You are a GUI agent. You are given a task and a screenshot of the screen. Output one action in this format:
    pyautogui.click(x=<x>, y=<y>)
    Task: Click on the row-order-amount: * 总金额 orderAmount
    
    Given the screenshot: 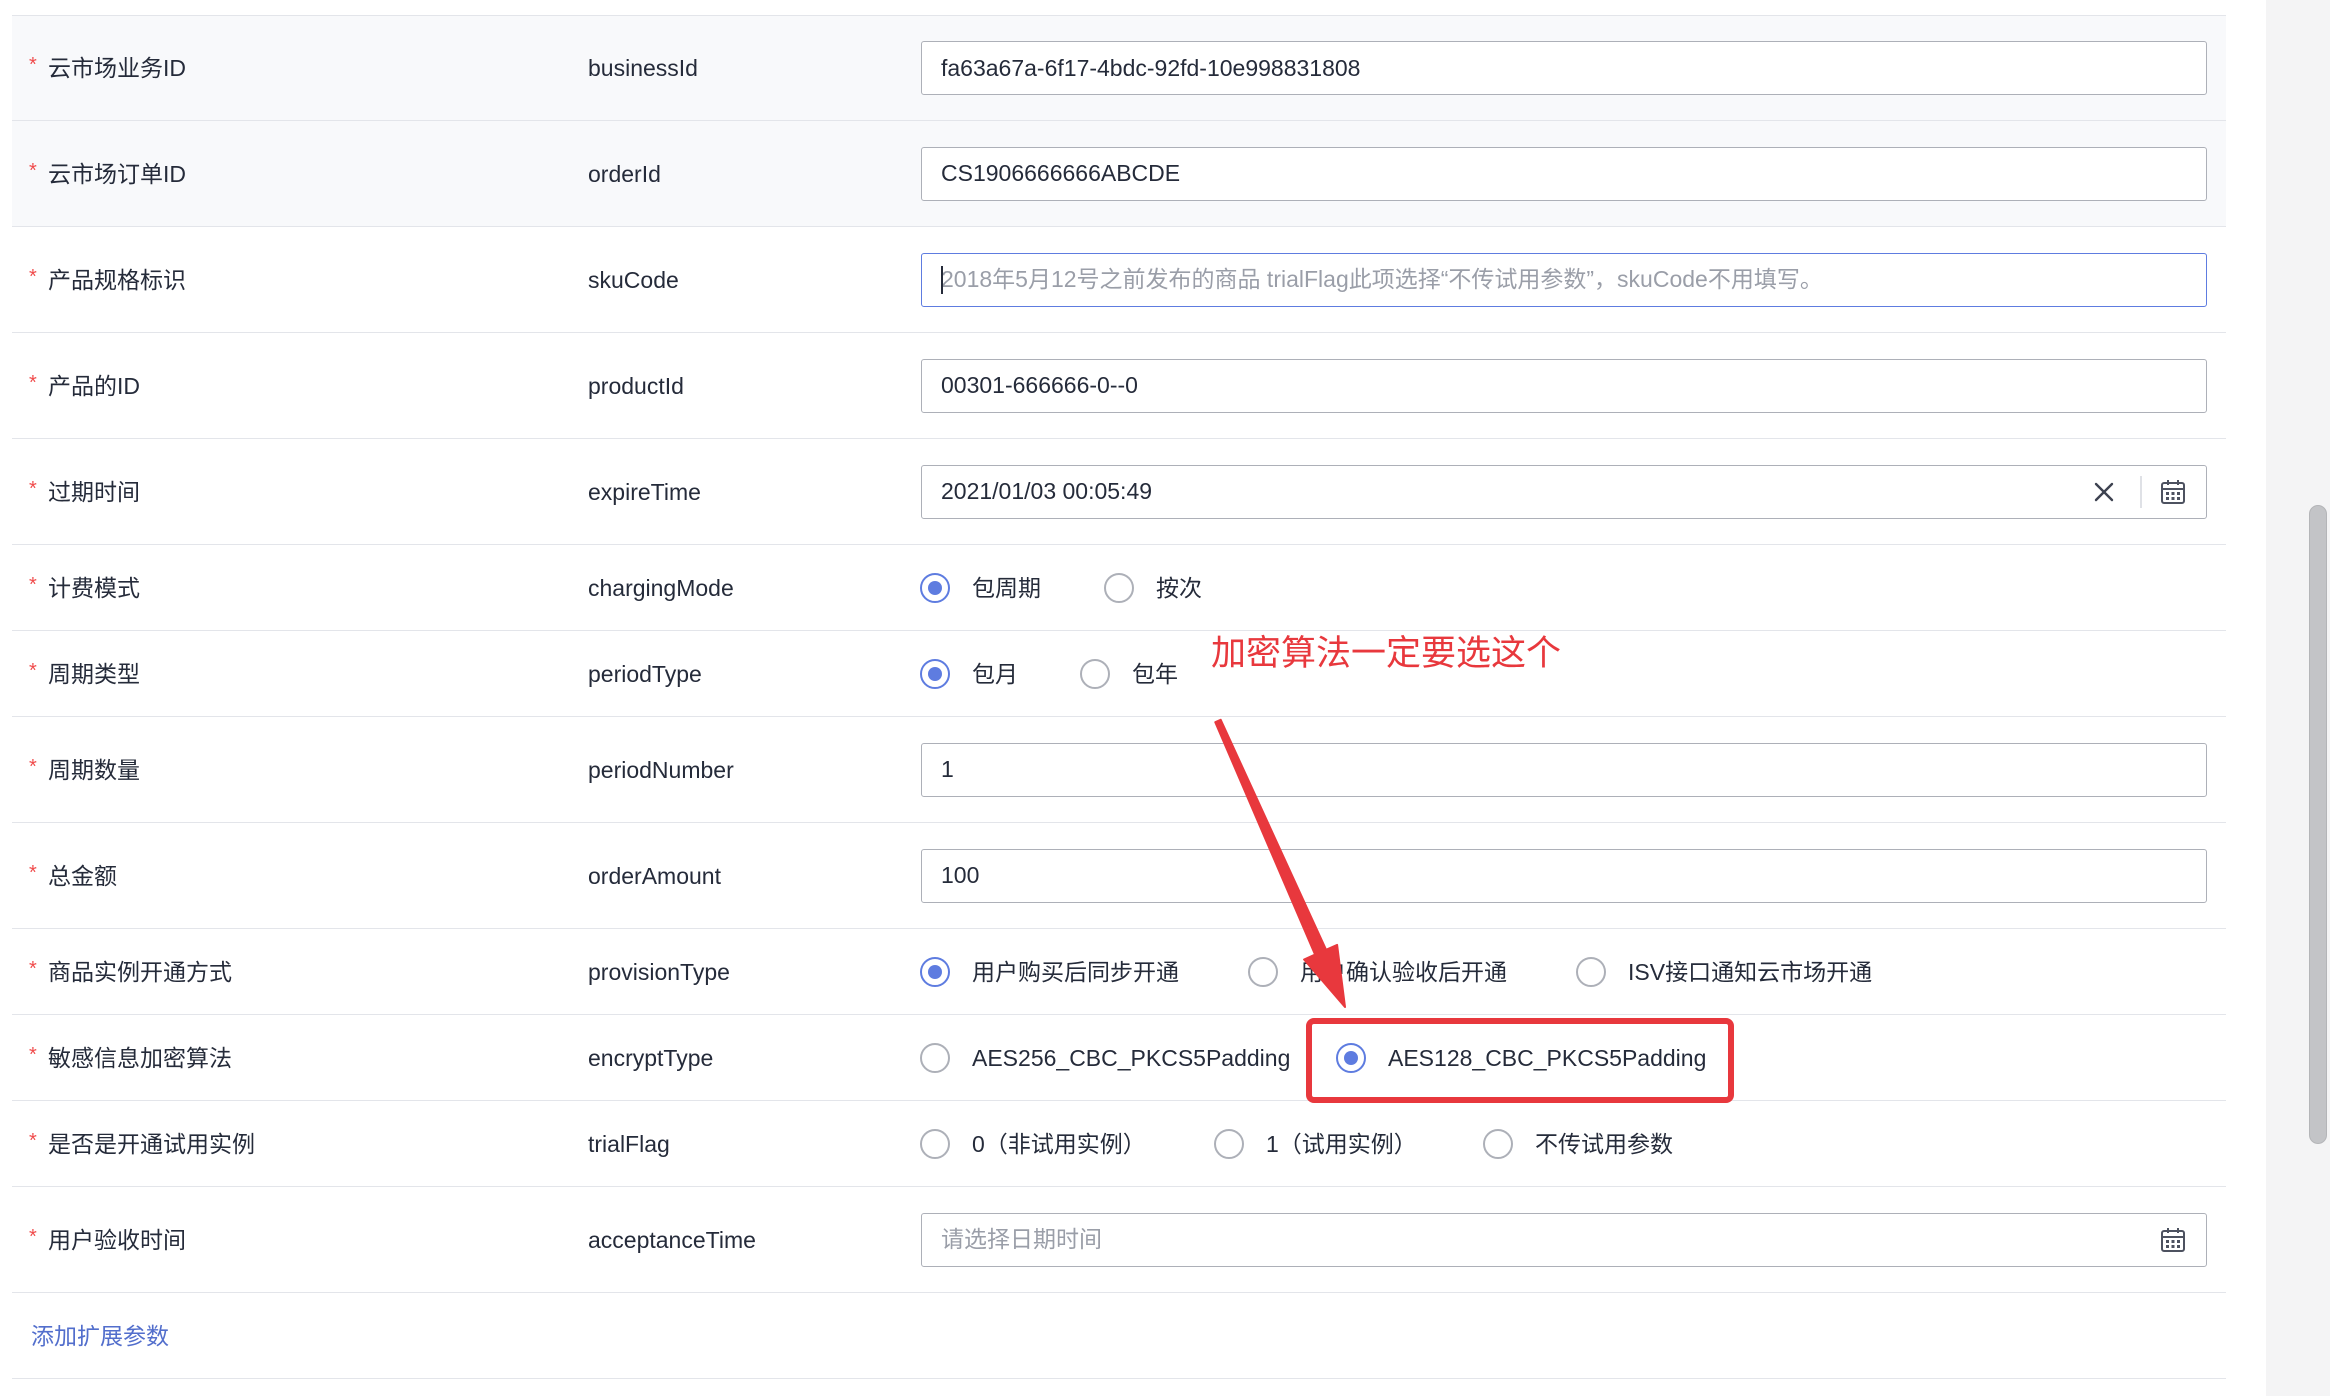 What is the action you would take?
    pyautogui.click(x=1119, y=876)
    